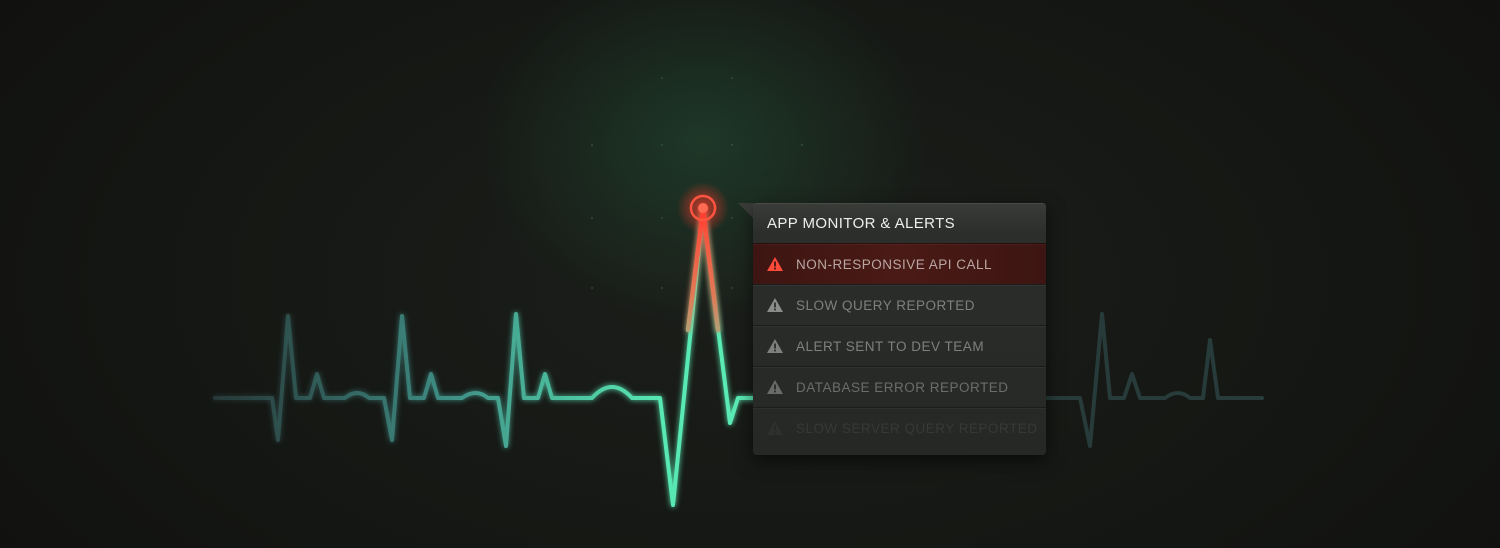 The width and height of the screenshot is (1500, 548). I want to click on alert-item-dev-team: ALERT SENT TO DEV TEAM, so click(899, 345).